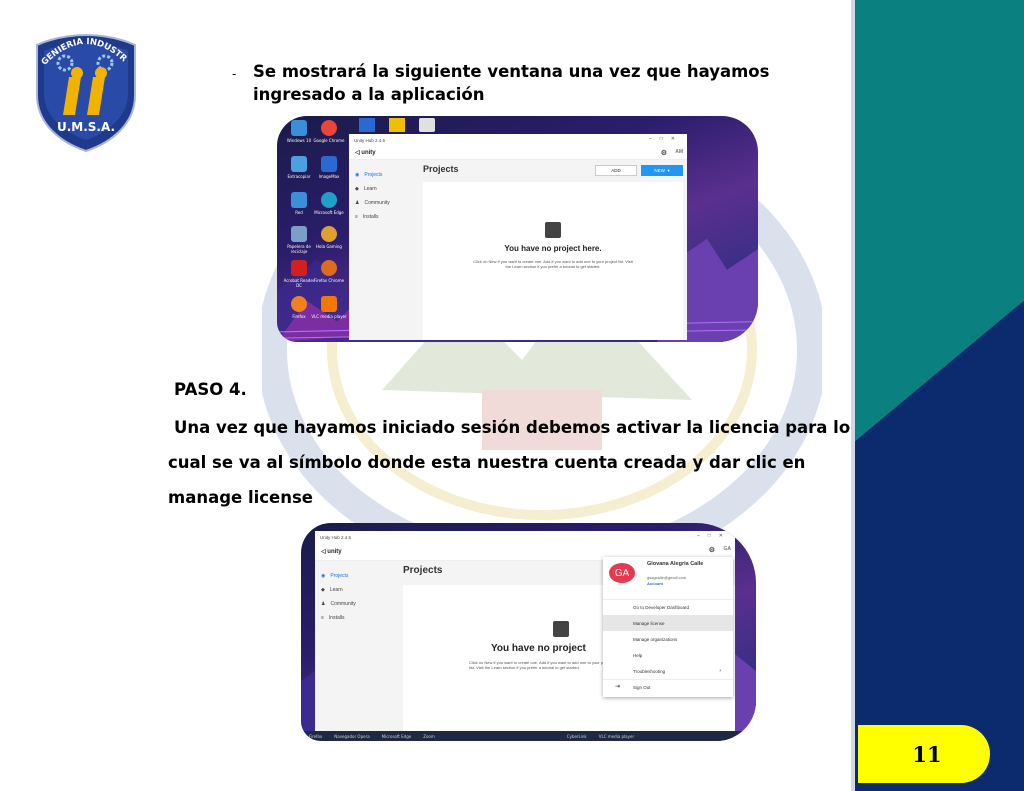 The width and height of the screenshot is (1024, 791). I want to click on desktop-icon-hola: Hola Gaming, so click(329, 237).